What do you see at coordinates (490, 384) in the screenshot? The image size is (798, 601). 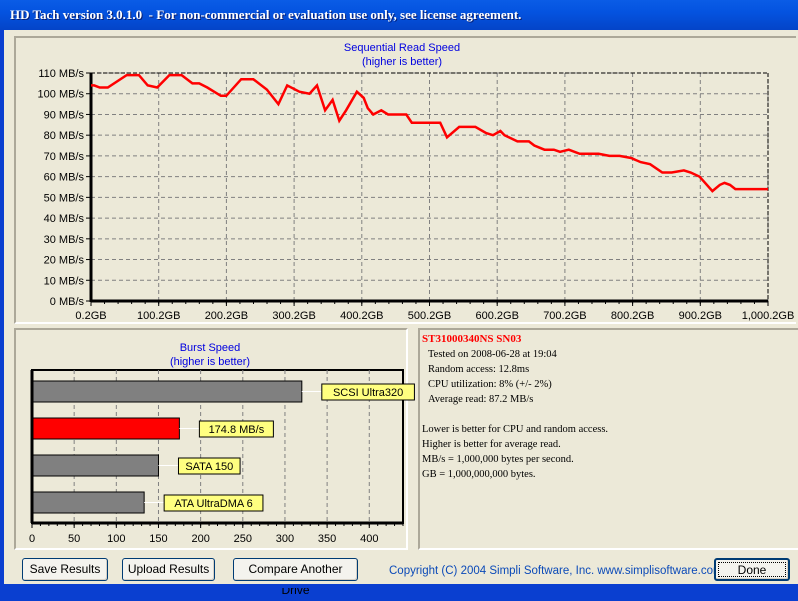 I see `cpu-utilization: CPU utilization: 8% (+/- 2%)` at bounding box center [490, 384].